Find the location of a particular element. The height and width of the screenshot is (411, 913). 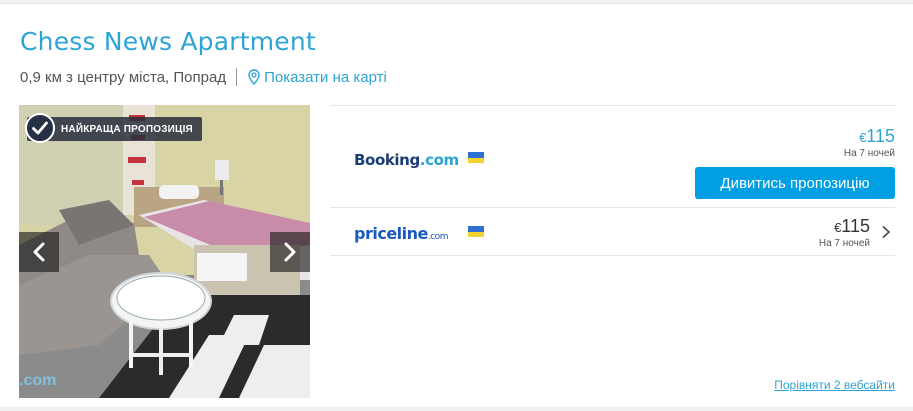

chevron-left-icon is located at coordinates (39, 252).